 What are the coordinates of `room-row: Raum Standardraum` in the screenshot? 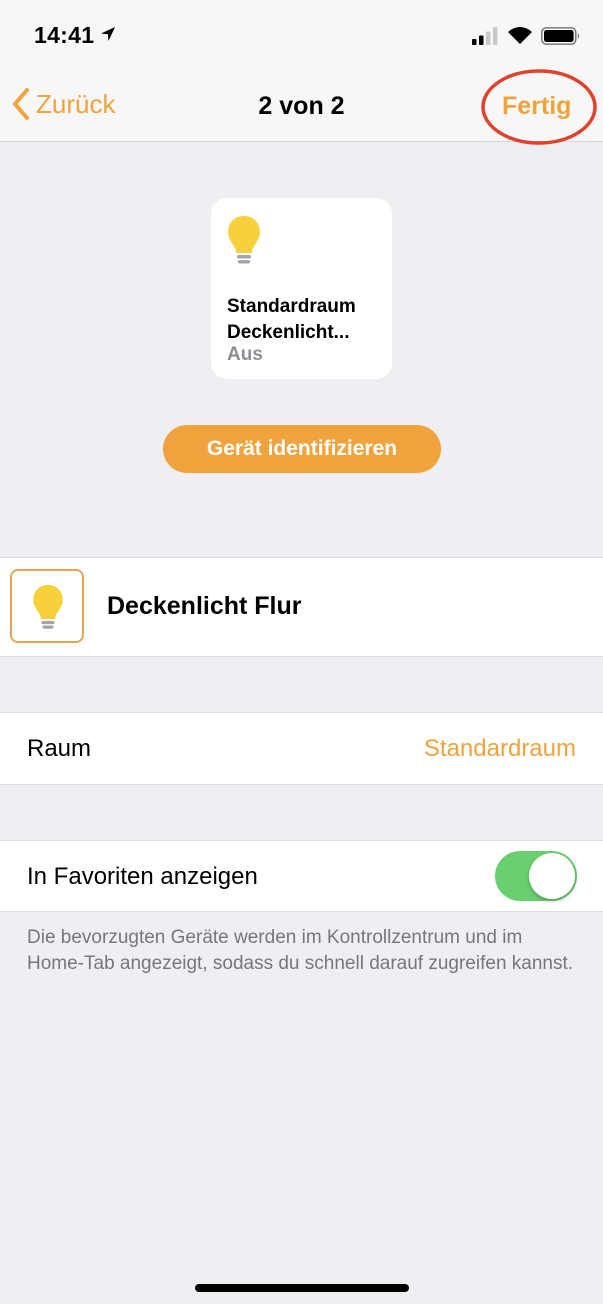 It's located at (301, 748).